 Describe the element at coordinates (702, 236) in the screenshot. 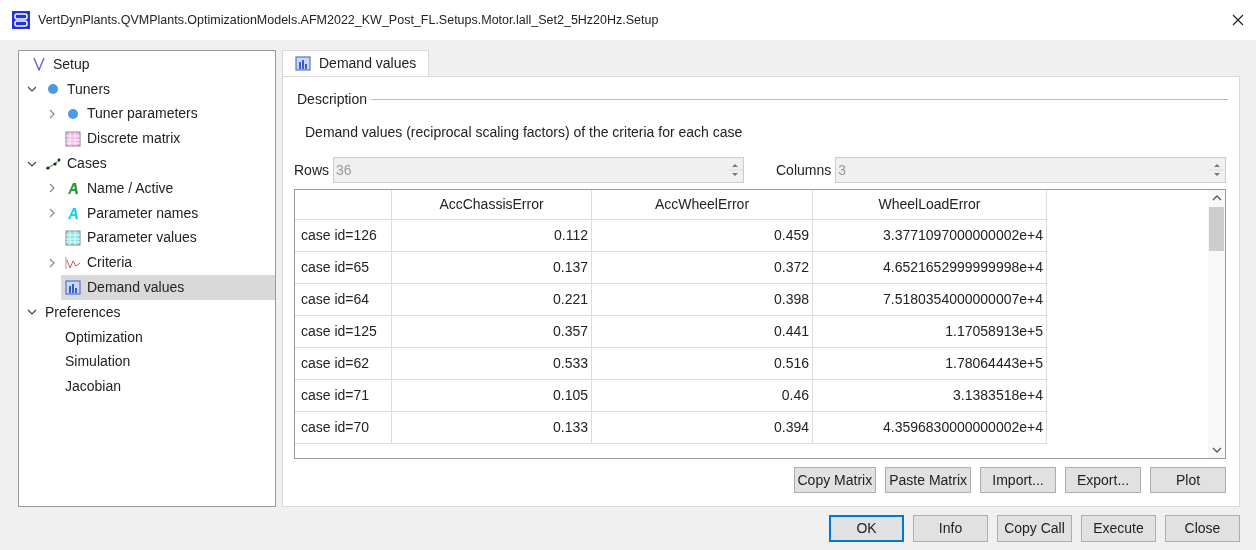

I see `table-cell: 0.459` at that location.